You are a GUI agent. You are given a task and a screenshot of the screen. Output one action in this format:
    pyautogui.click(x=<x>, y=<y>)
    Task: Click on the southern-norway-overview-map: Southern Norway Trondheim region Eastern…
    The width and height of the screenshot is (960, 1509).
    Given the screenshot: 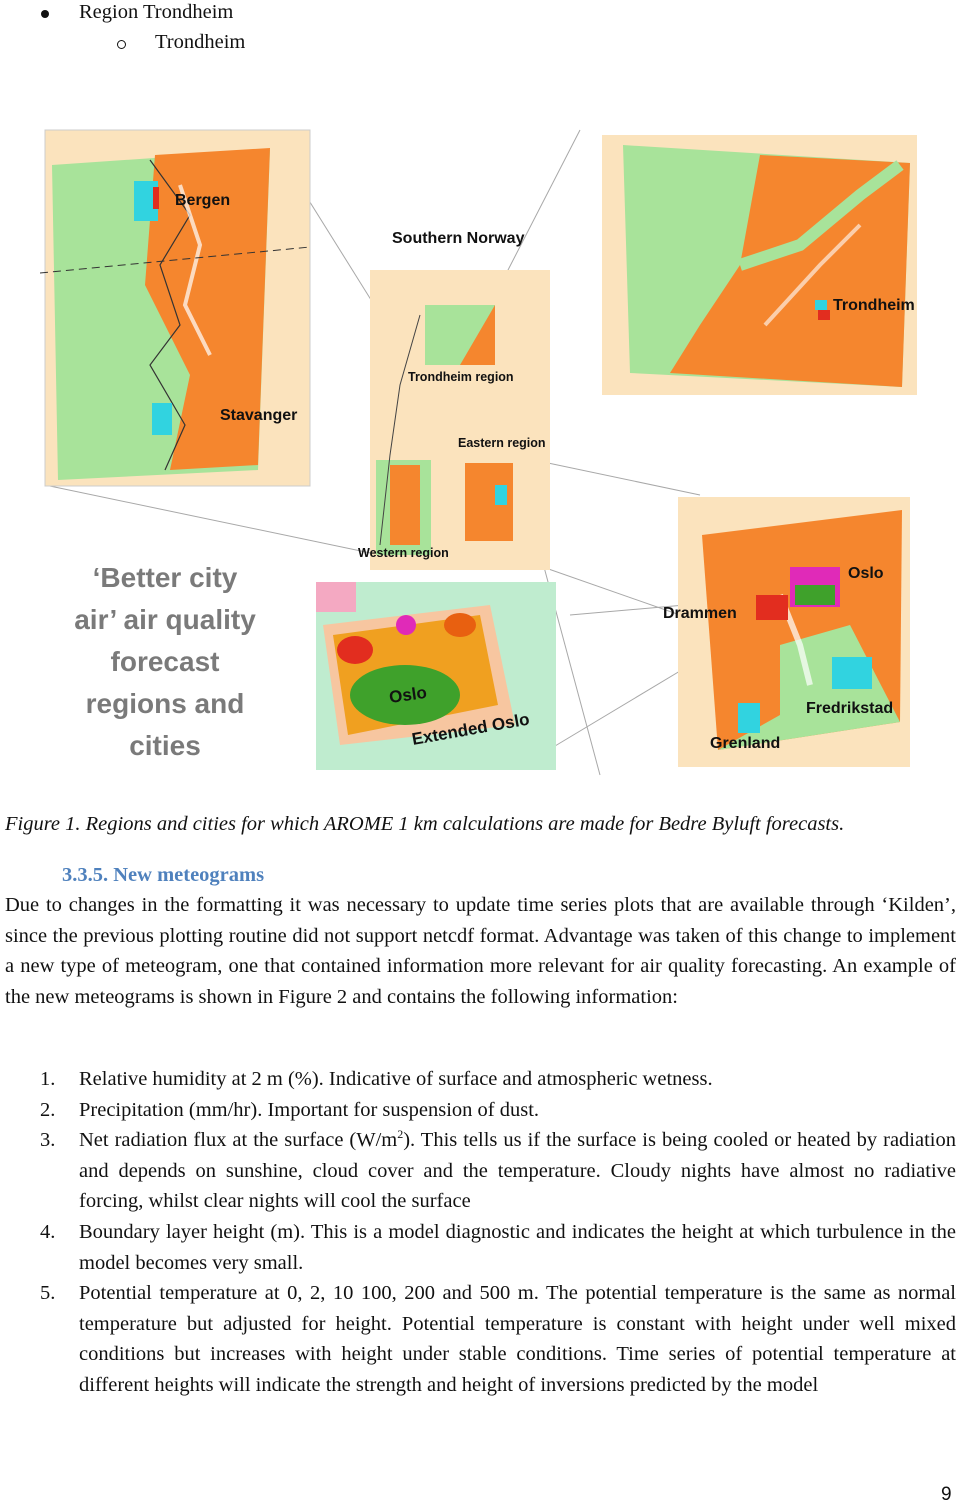 What is the action you would take?
    pyautogui.click(x=454, y=400)
    